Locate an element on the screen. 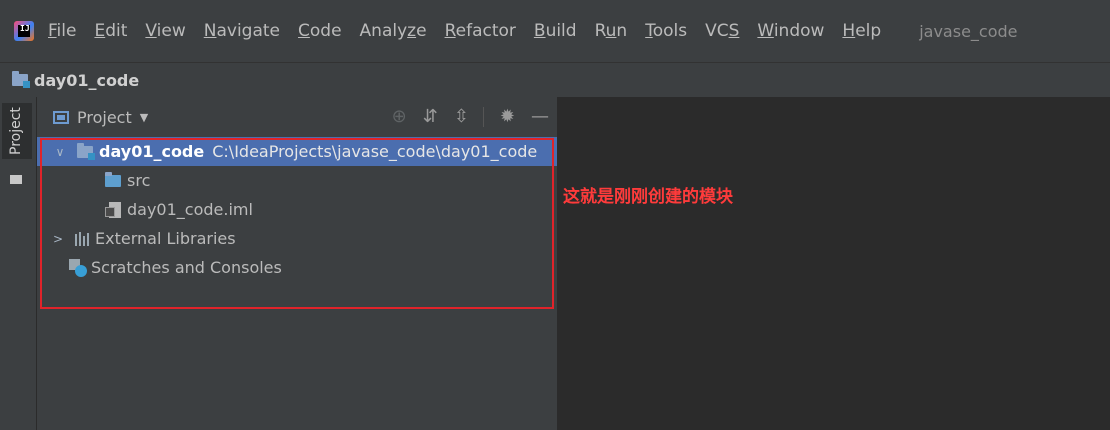 This screenshot has height=430, width=1110. menu-window: Window is located at coordinates (790, 31).